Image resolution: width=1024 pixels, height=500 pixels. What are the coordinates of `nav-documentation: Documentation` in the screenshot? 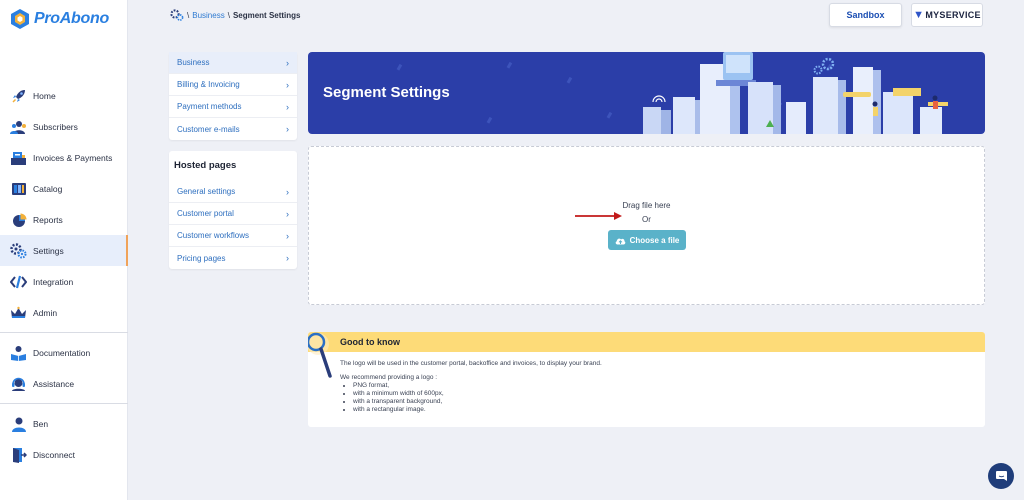 It's located at (64, 352).